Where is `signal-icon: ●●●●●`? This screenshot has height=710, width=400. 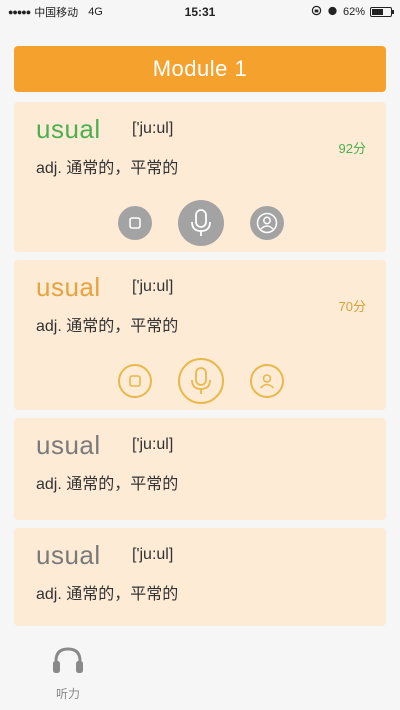
signal-icon: ●●●●● is located at coordinates (19, 12).